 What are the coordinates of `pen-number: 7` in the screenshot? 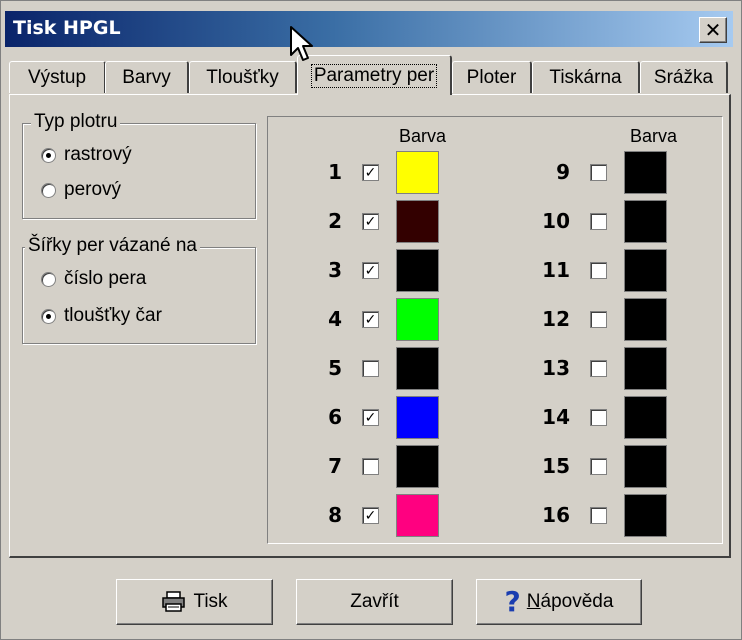 It's located at (335, 466).